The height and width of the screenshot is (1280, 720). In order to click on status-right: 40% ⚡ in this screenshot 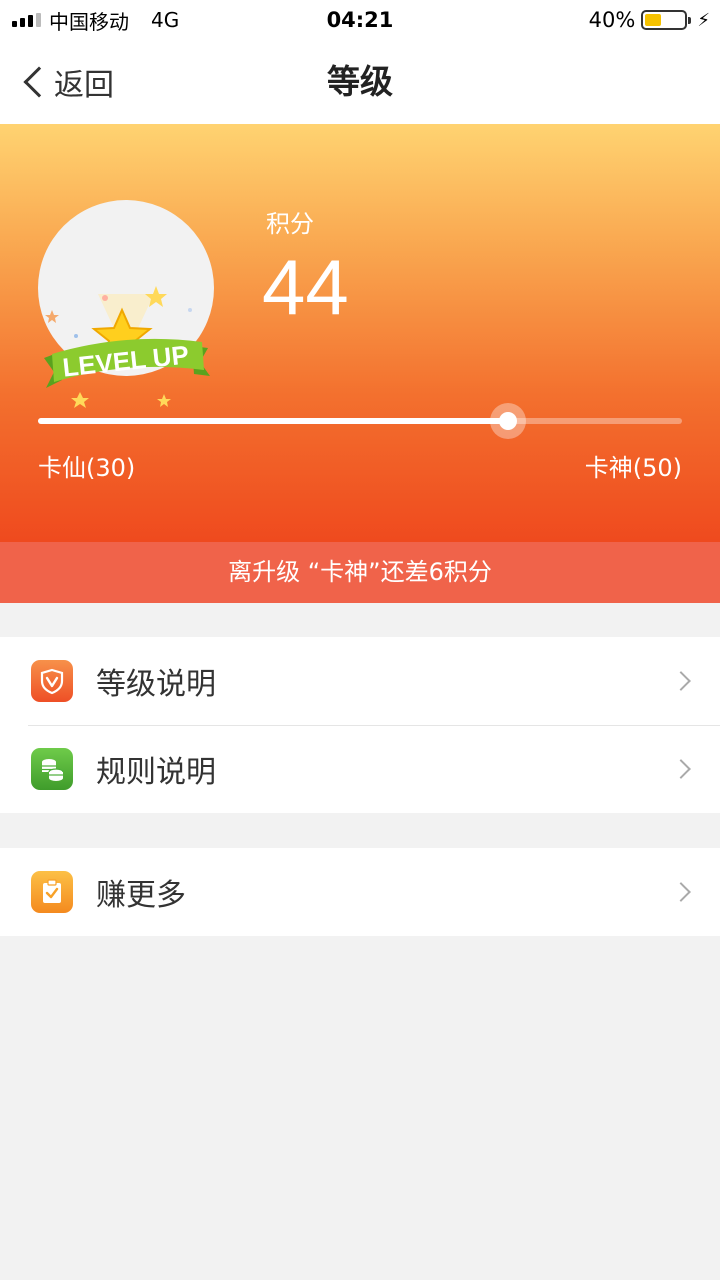, I will do `click(649, 20)`.